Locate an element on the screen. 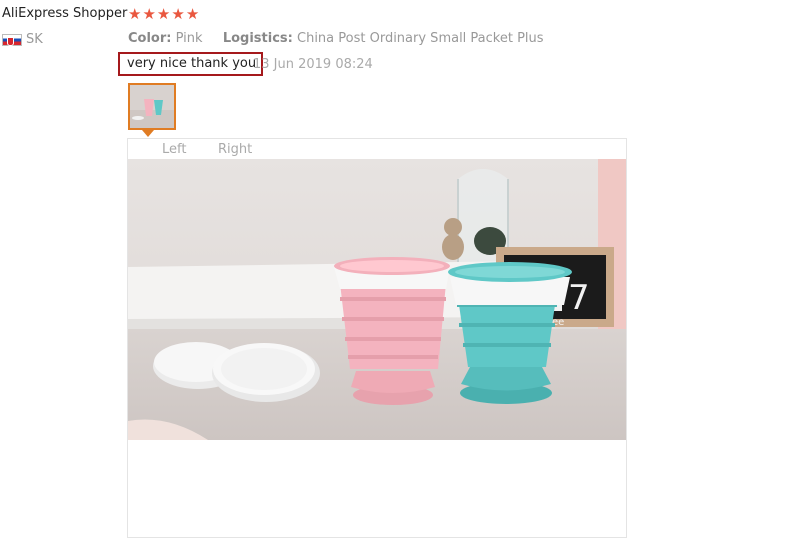 The width and height of the screenshot is (800, 547). slovakia-flag-icon is located at coordinates (12, 39).